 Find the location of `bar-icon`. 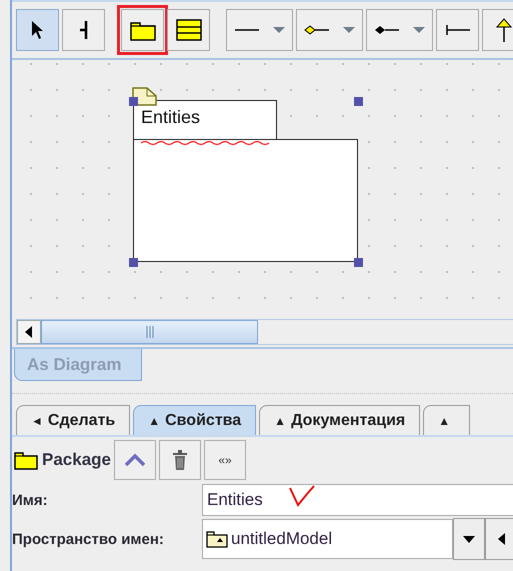

bar-icon is located at coordinates (83, 30).